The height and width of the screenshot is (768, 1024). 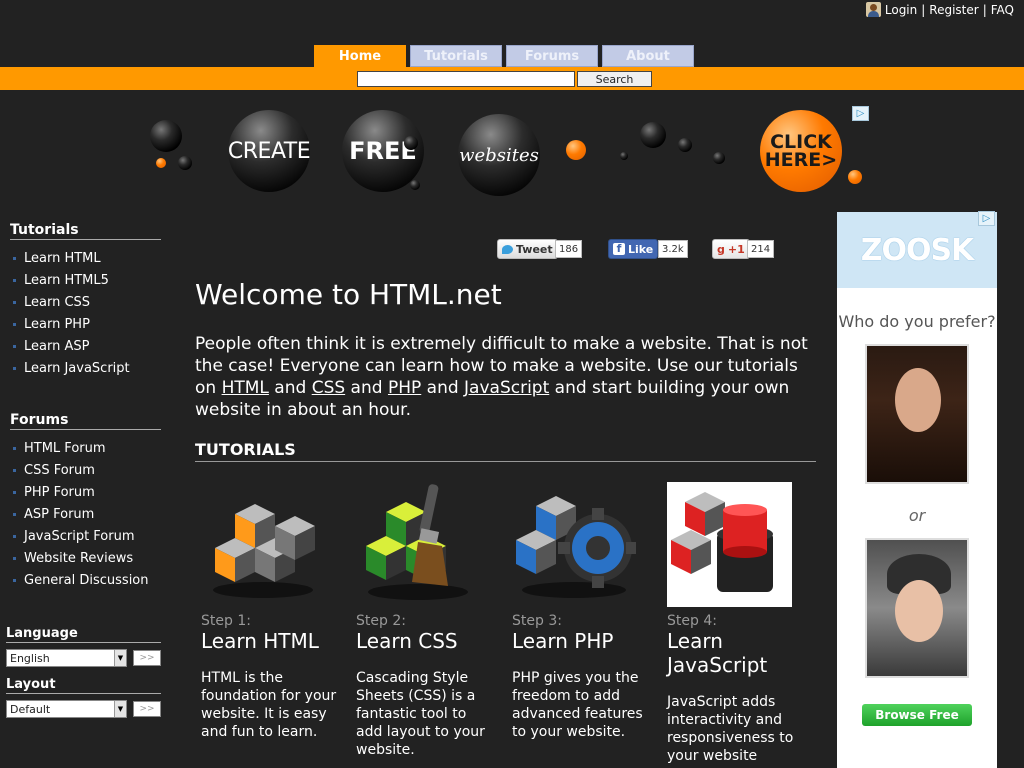 I want to click on step-title: Learn JavaScript, so click(x=737, y=653).